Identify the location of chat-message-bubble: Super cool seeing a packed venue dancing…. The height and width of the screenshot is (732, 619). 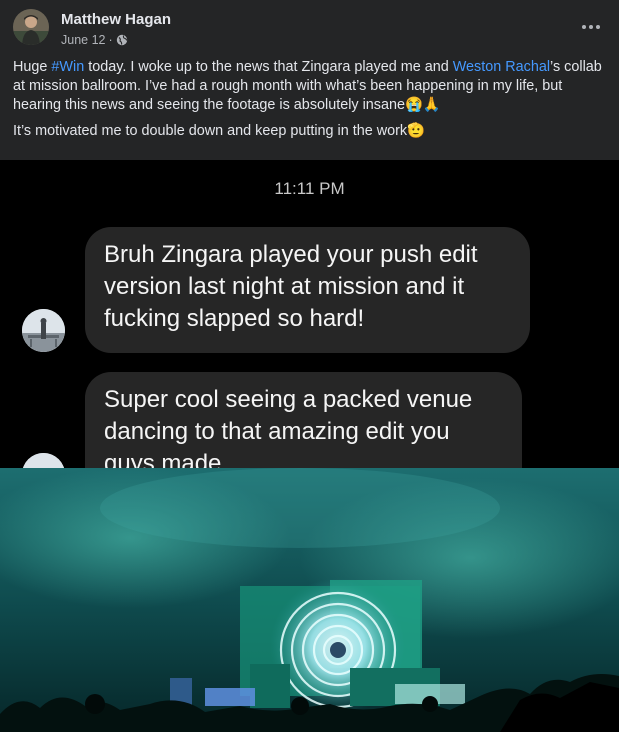
(303, 420).